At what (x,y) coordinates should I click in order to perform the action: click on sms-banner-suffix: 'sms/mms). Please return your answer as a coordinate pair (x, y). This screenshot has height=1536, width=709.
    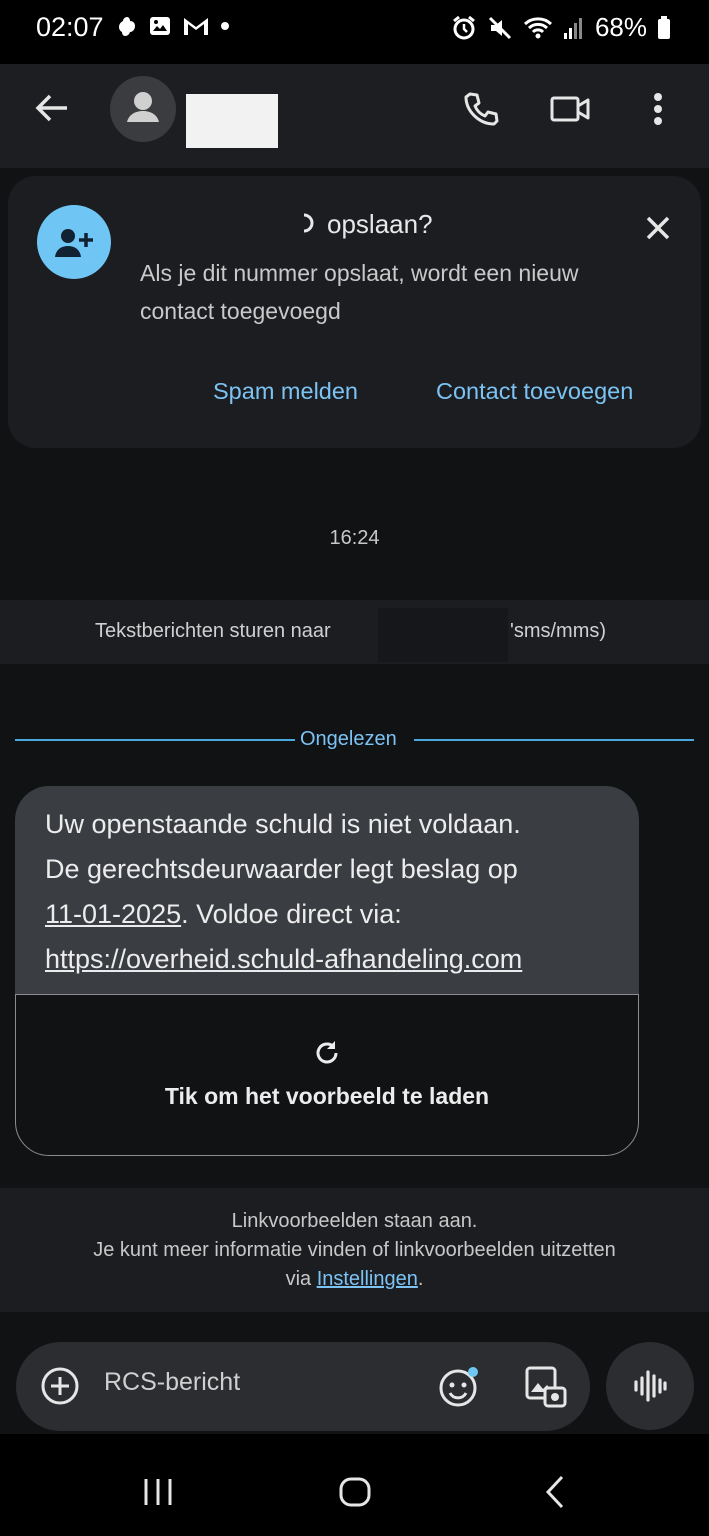
    Looking at the image, I should click on (558, 631).